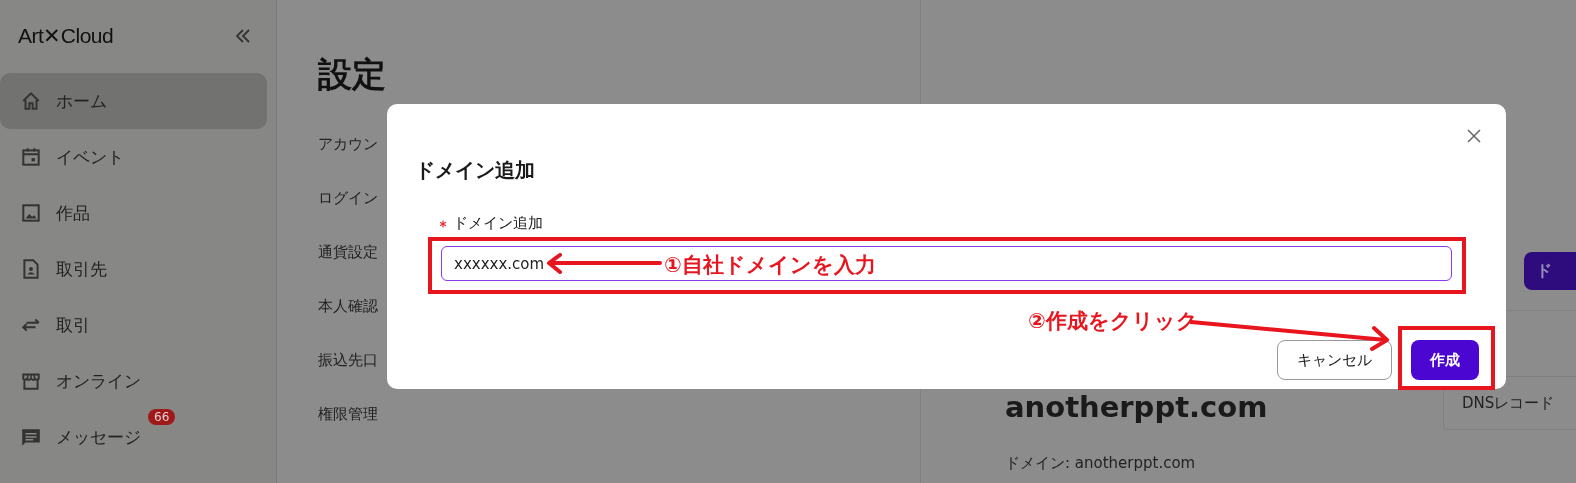 This screenshot has height=483, width=1576. What do you see at coordinates (162, 417) in the screenshot?
I see `unread-count-badge: 66` at bounding box center [162, 417].